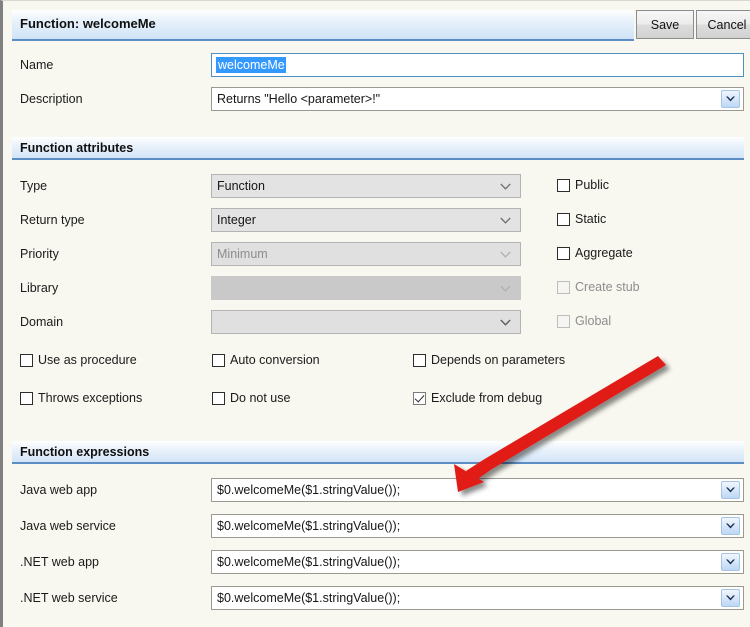 Image resolution: width=750 pixels, height=627 pixels. What do you see at coordinates (366, 186) in the screenshot?
I see `type-combobox: Function` at bounding box center [366, 186].